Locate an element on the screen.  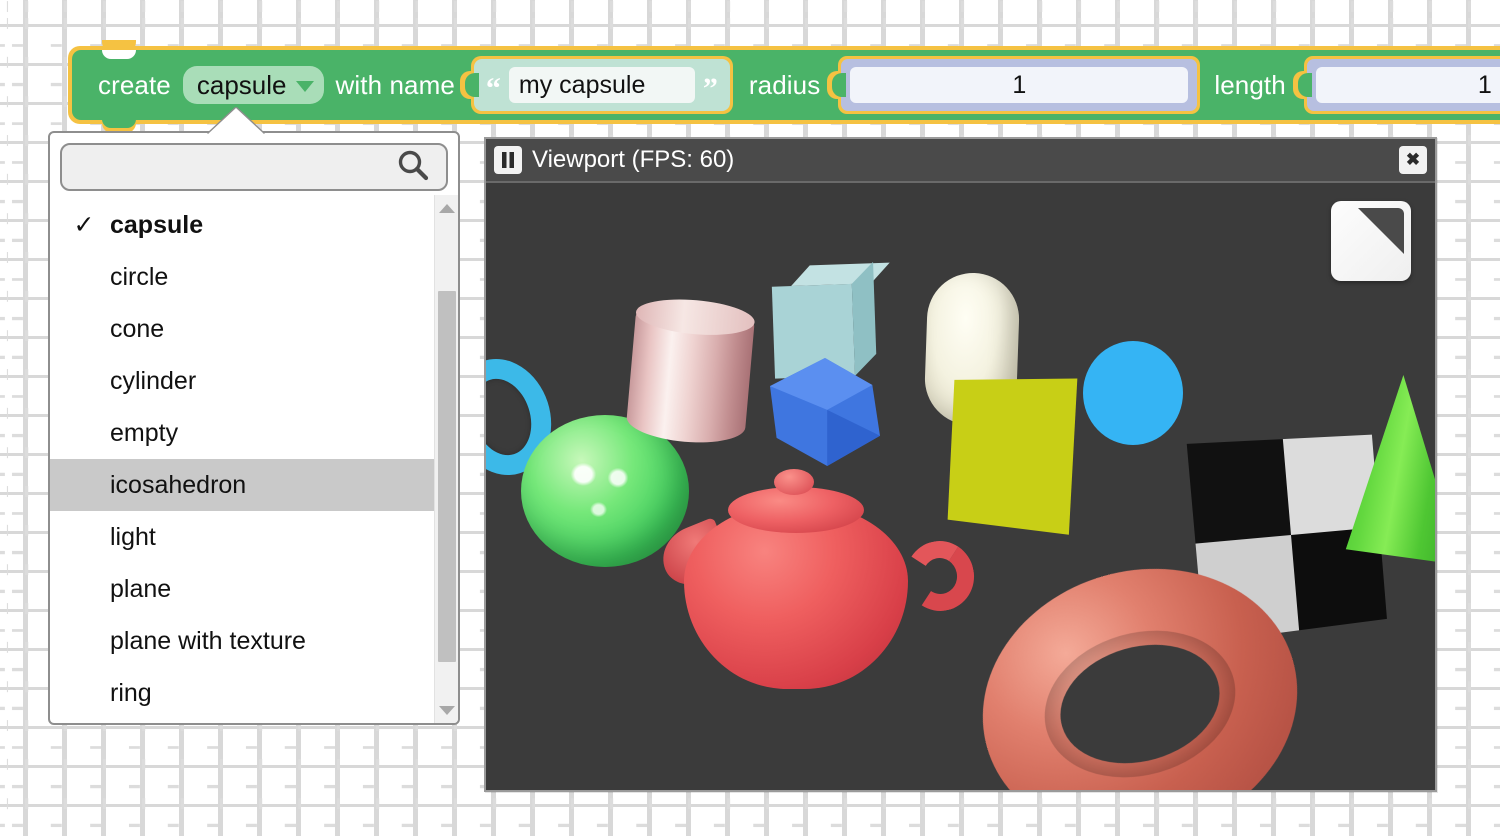
dropdown-search-row is located at coordinates (254, 164).